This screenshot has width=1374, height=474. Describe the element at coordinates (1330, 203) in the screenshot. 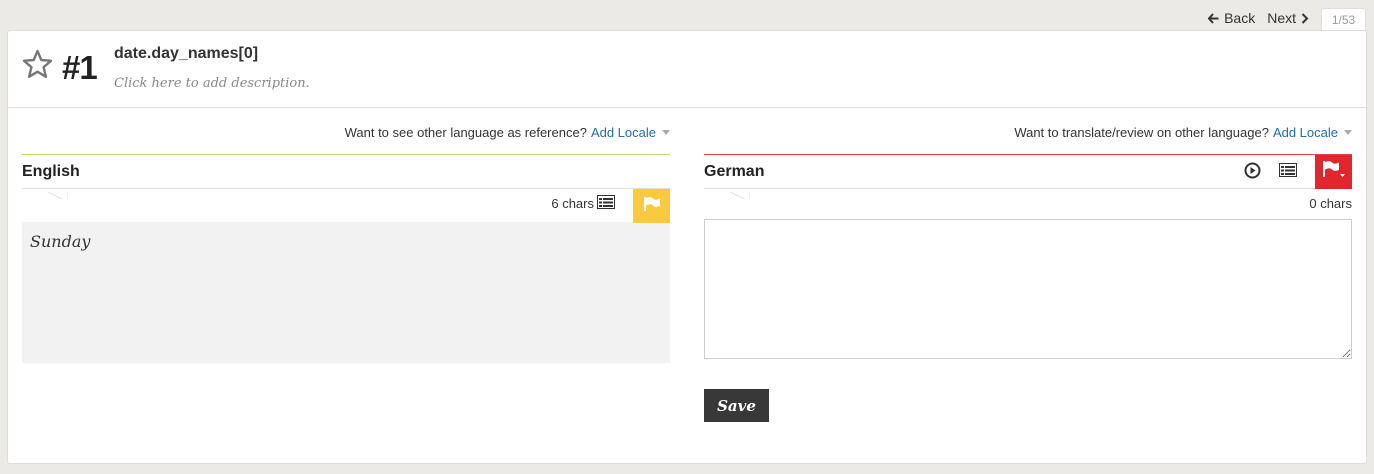

I see `target-char-count: 0 chars` at that location.